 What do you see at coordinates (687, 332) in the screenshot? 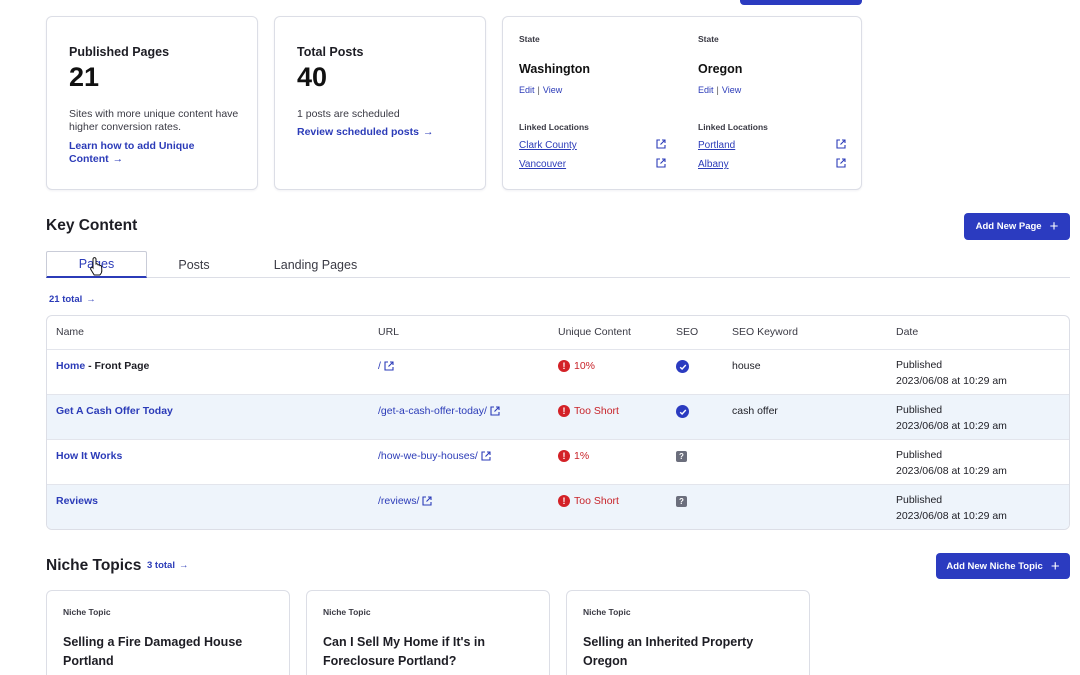
I see `column-header-seo: SEO` at bounding box center [687, 332].